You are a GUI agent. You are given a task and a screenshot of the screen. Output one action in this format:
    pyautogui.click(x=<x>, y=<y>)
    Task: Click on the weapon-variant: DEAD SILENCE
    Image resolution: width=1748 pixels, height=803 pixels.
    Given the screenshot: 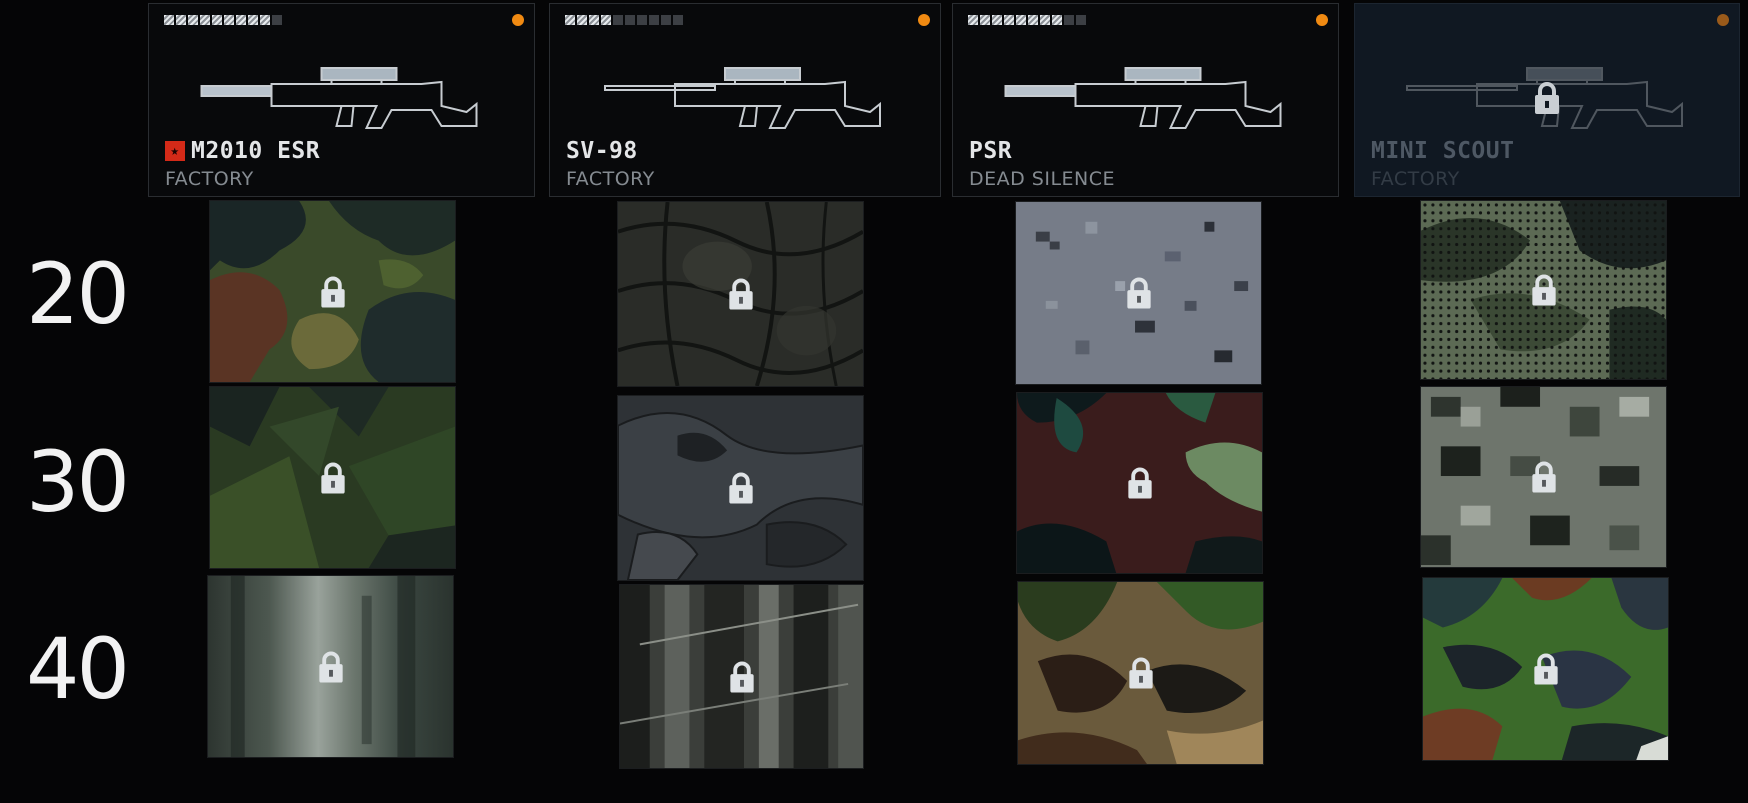 What is the action you would take?
    pyautogui.click(x=1042, y=179)
    